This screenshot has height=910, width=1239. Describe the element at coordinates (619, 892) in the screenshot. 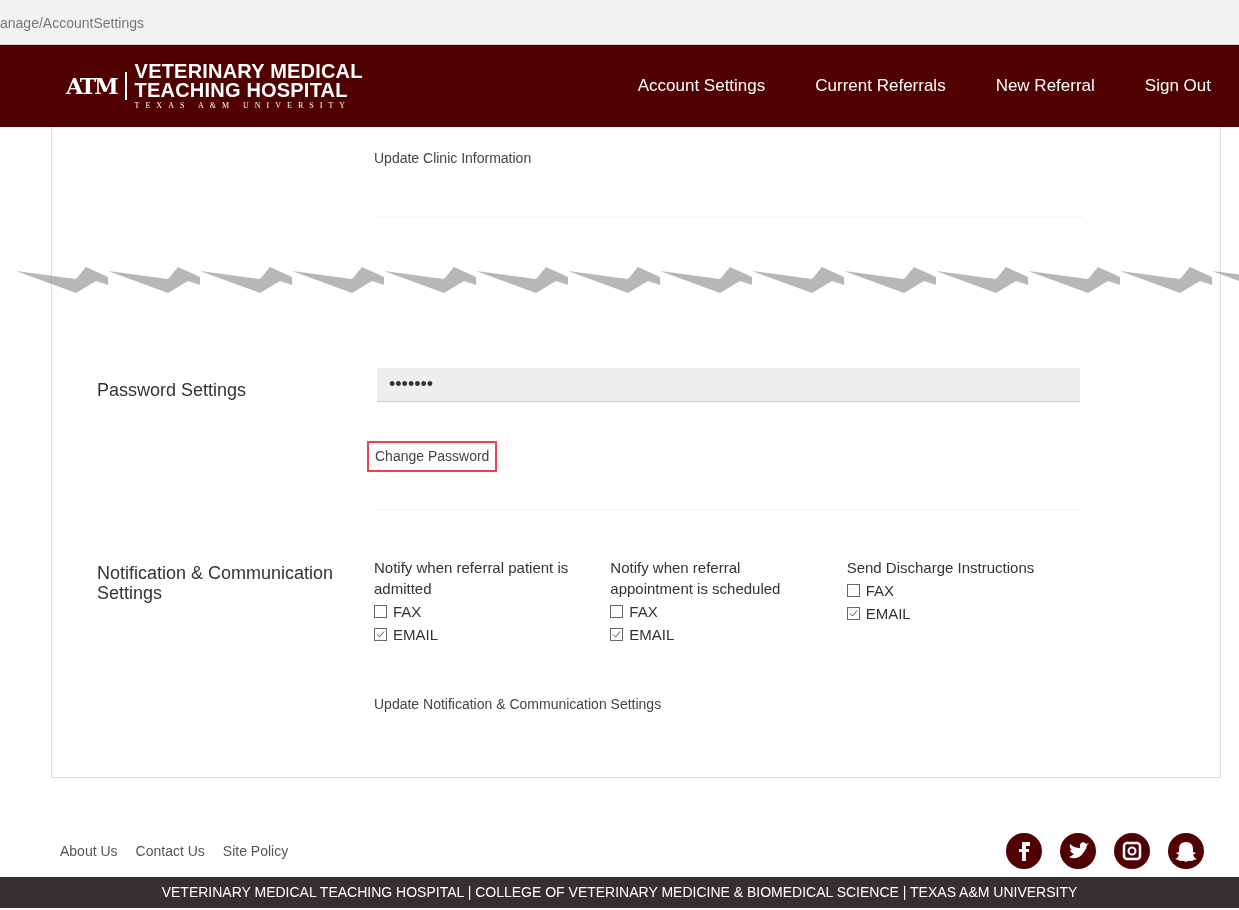

I see `footer-text: VETERINARY MEDICAL TEACHING HOSPITAL | COLLEGE OF VETERINARY MEDICINE & BIOMEDICAL SCIENCE | TEXAS A&M UNIVERSITY` at that location.